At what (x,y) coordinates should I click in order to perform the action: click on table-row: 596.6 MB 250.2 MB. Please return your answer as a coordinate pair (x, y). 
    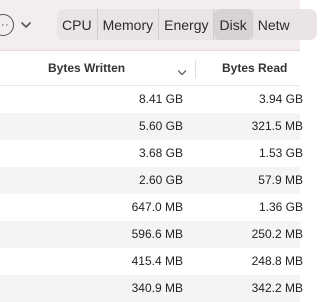
    Looking at the image, I should click on (151, 234).